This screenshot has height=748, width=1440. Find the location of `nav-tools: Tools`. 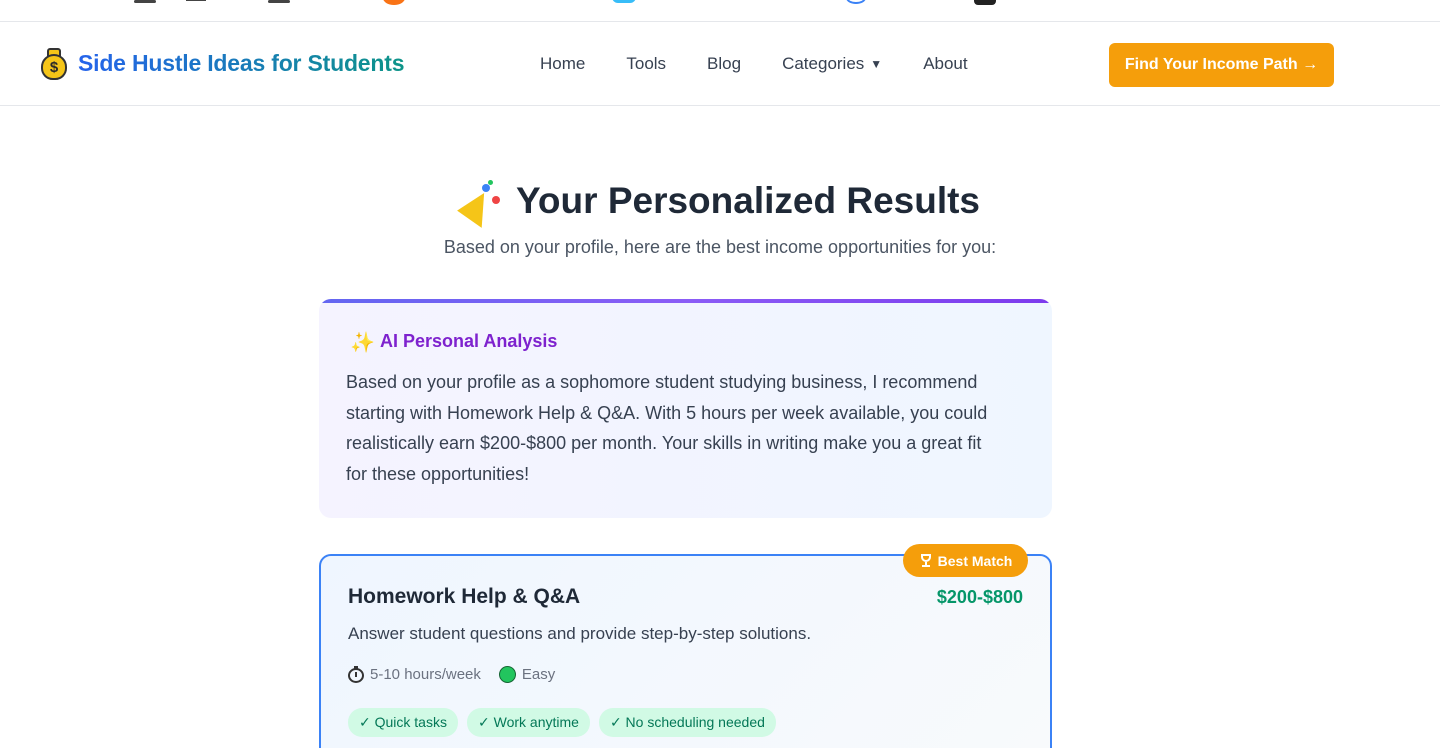

nav-tools: Tools is located at coordinates (646, 64).